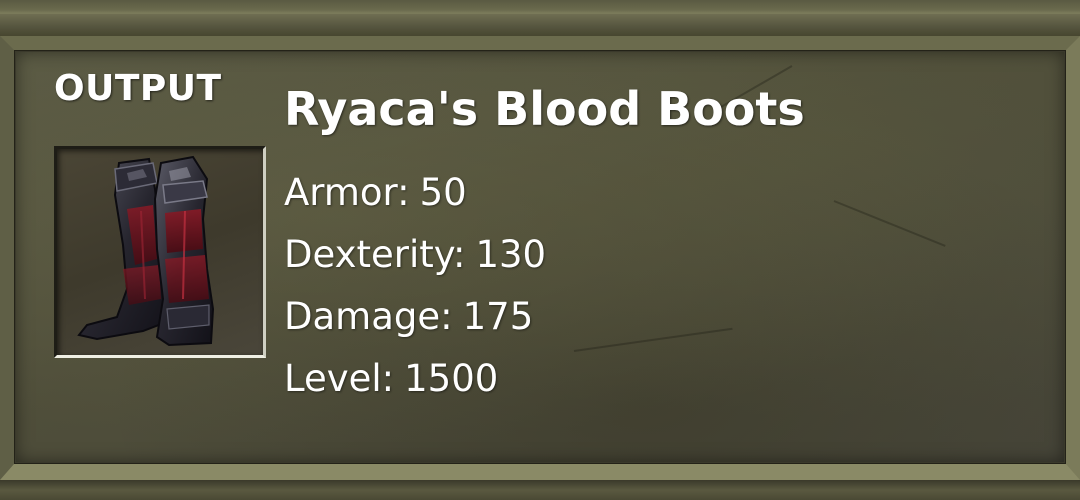 The height and width of the screenshot is (500, 1080). I want to click on stat-dexterity: Dexterity: 130, so click(415, 255).